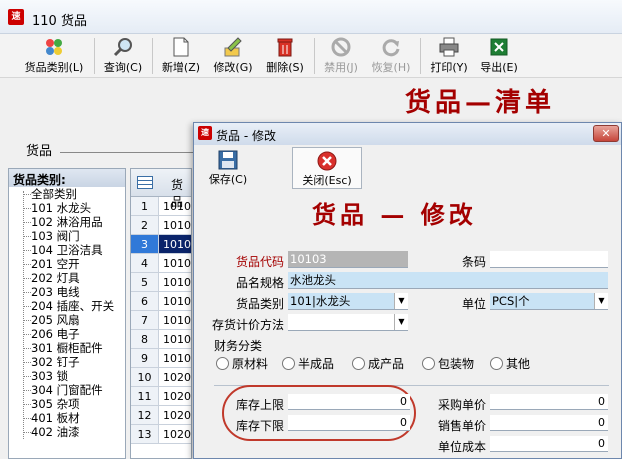  Describe the element at coordinates (54, 56) in the screenshot. I see `category-button: 货品类别(L)` at that location.